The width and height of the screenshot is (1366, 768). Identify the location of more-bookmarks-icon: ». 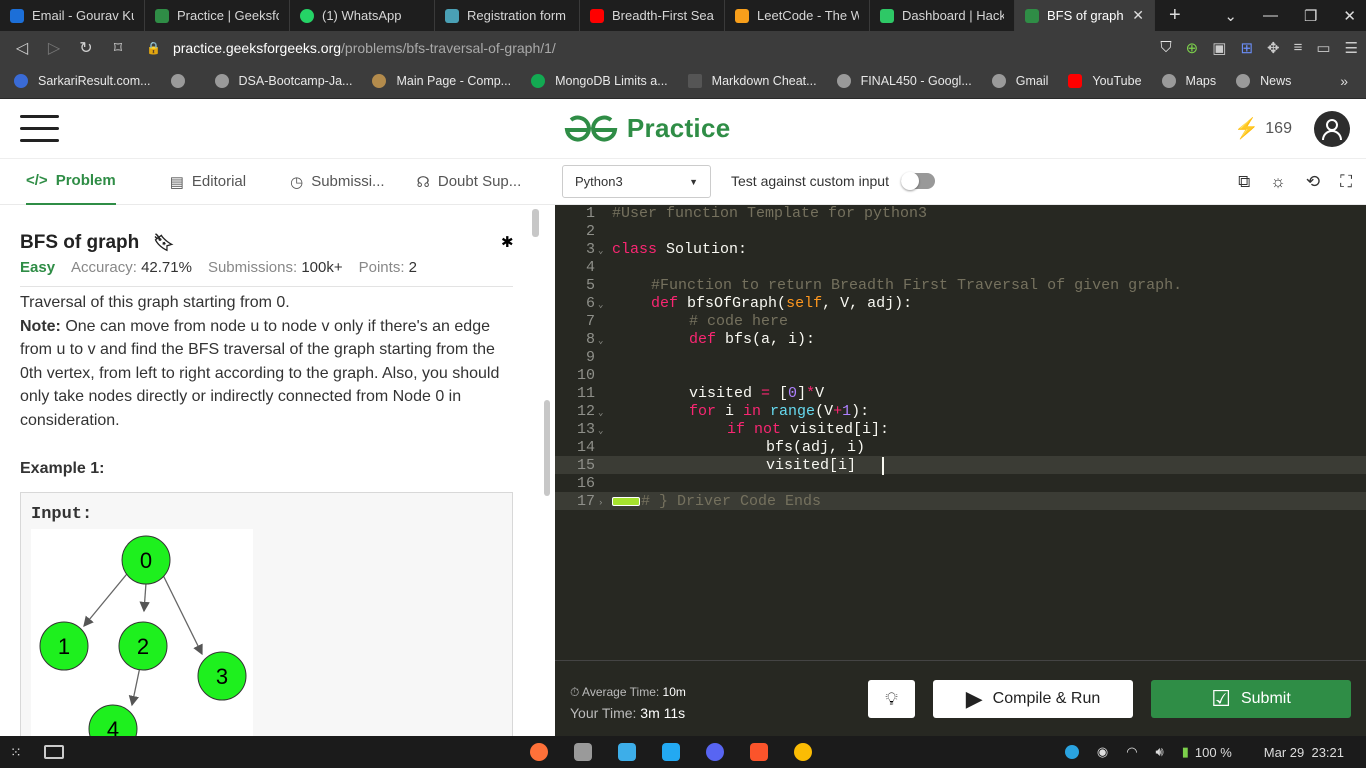
(1344, 81).